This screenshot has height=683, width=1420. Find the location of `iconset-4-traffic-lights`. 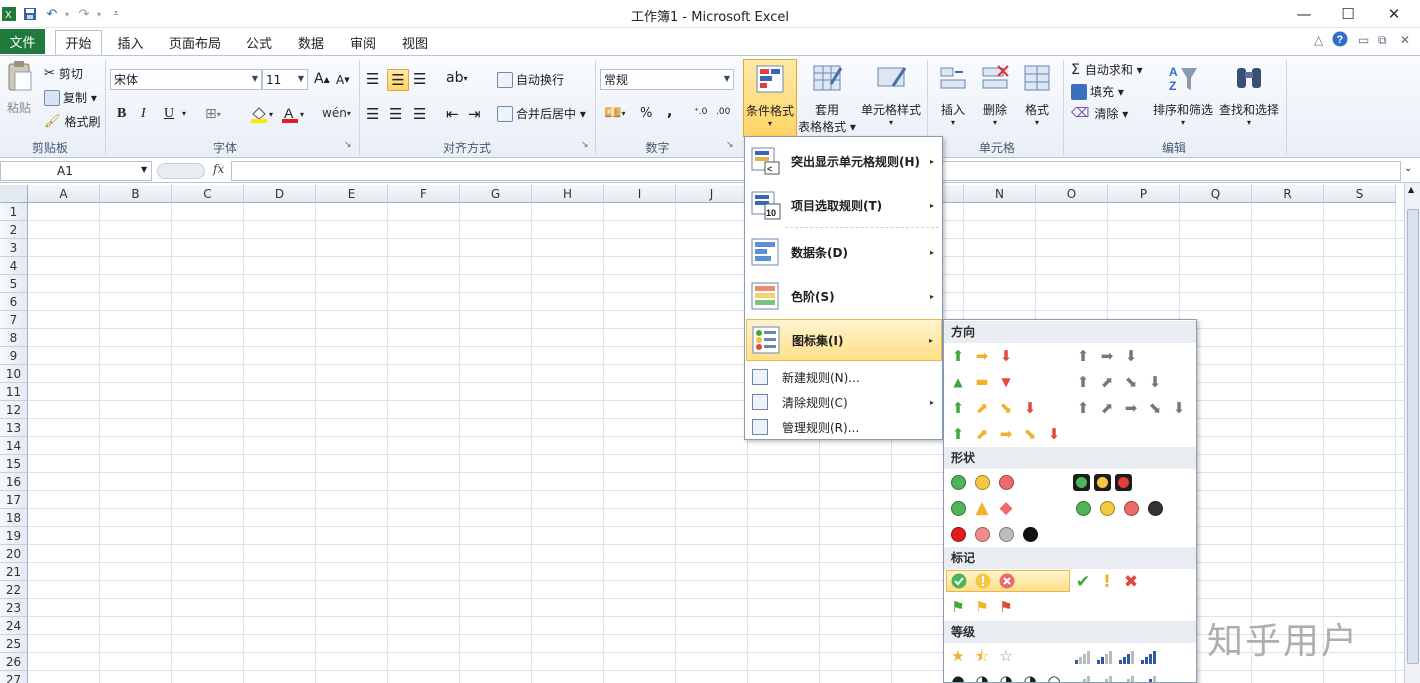

iconset-4-traffic-lights is located at coordinates (1119, 508).